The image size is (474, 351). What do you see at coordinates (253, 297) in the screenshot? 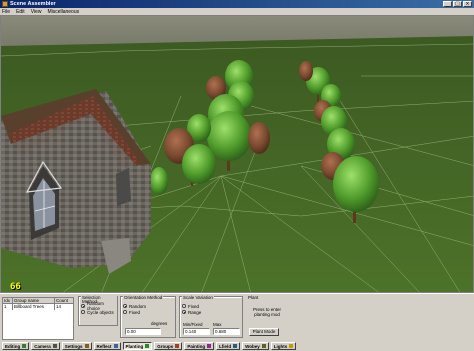
I see `plant-title: Plant` at bounding box center [253, 297].